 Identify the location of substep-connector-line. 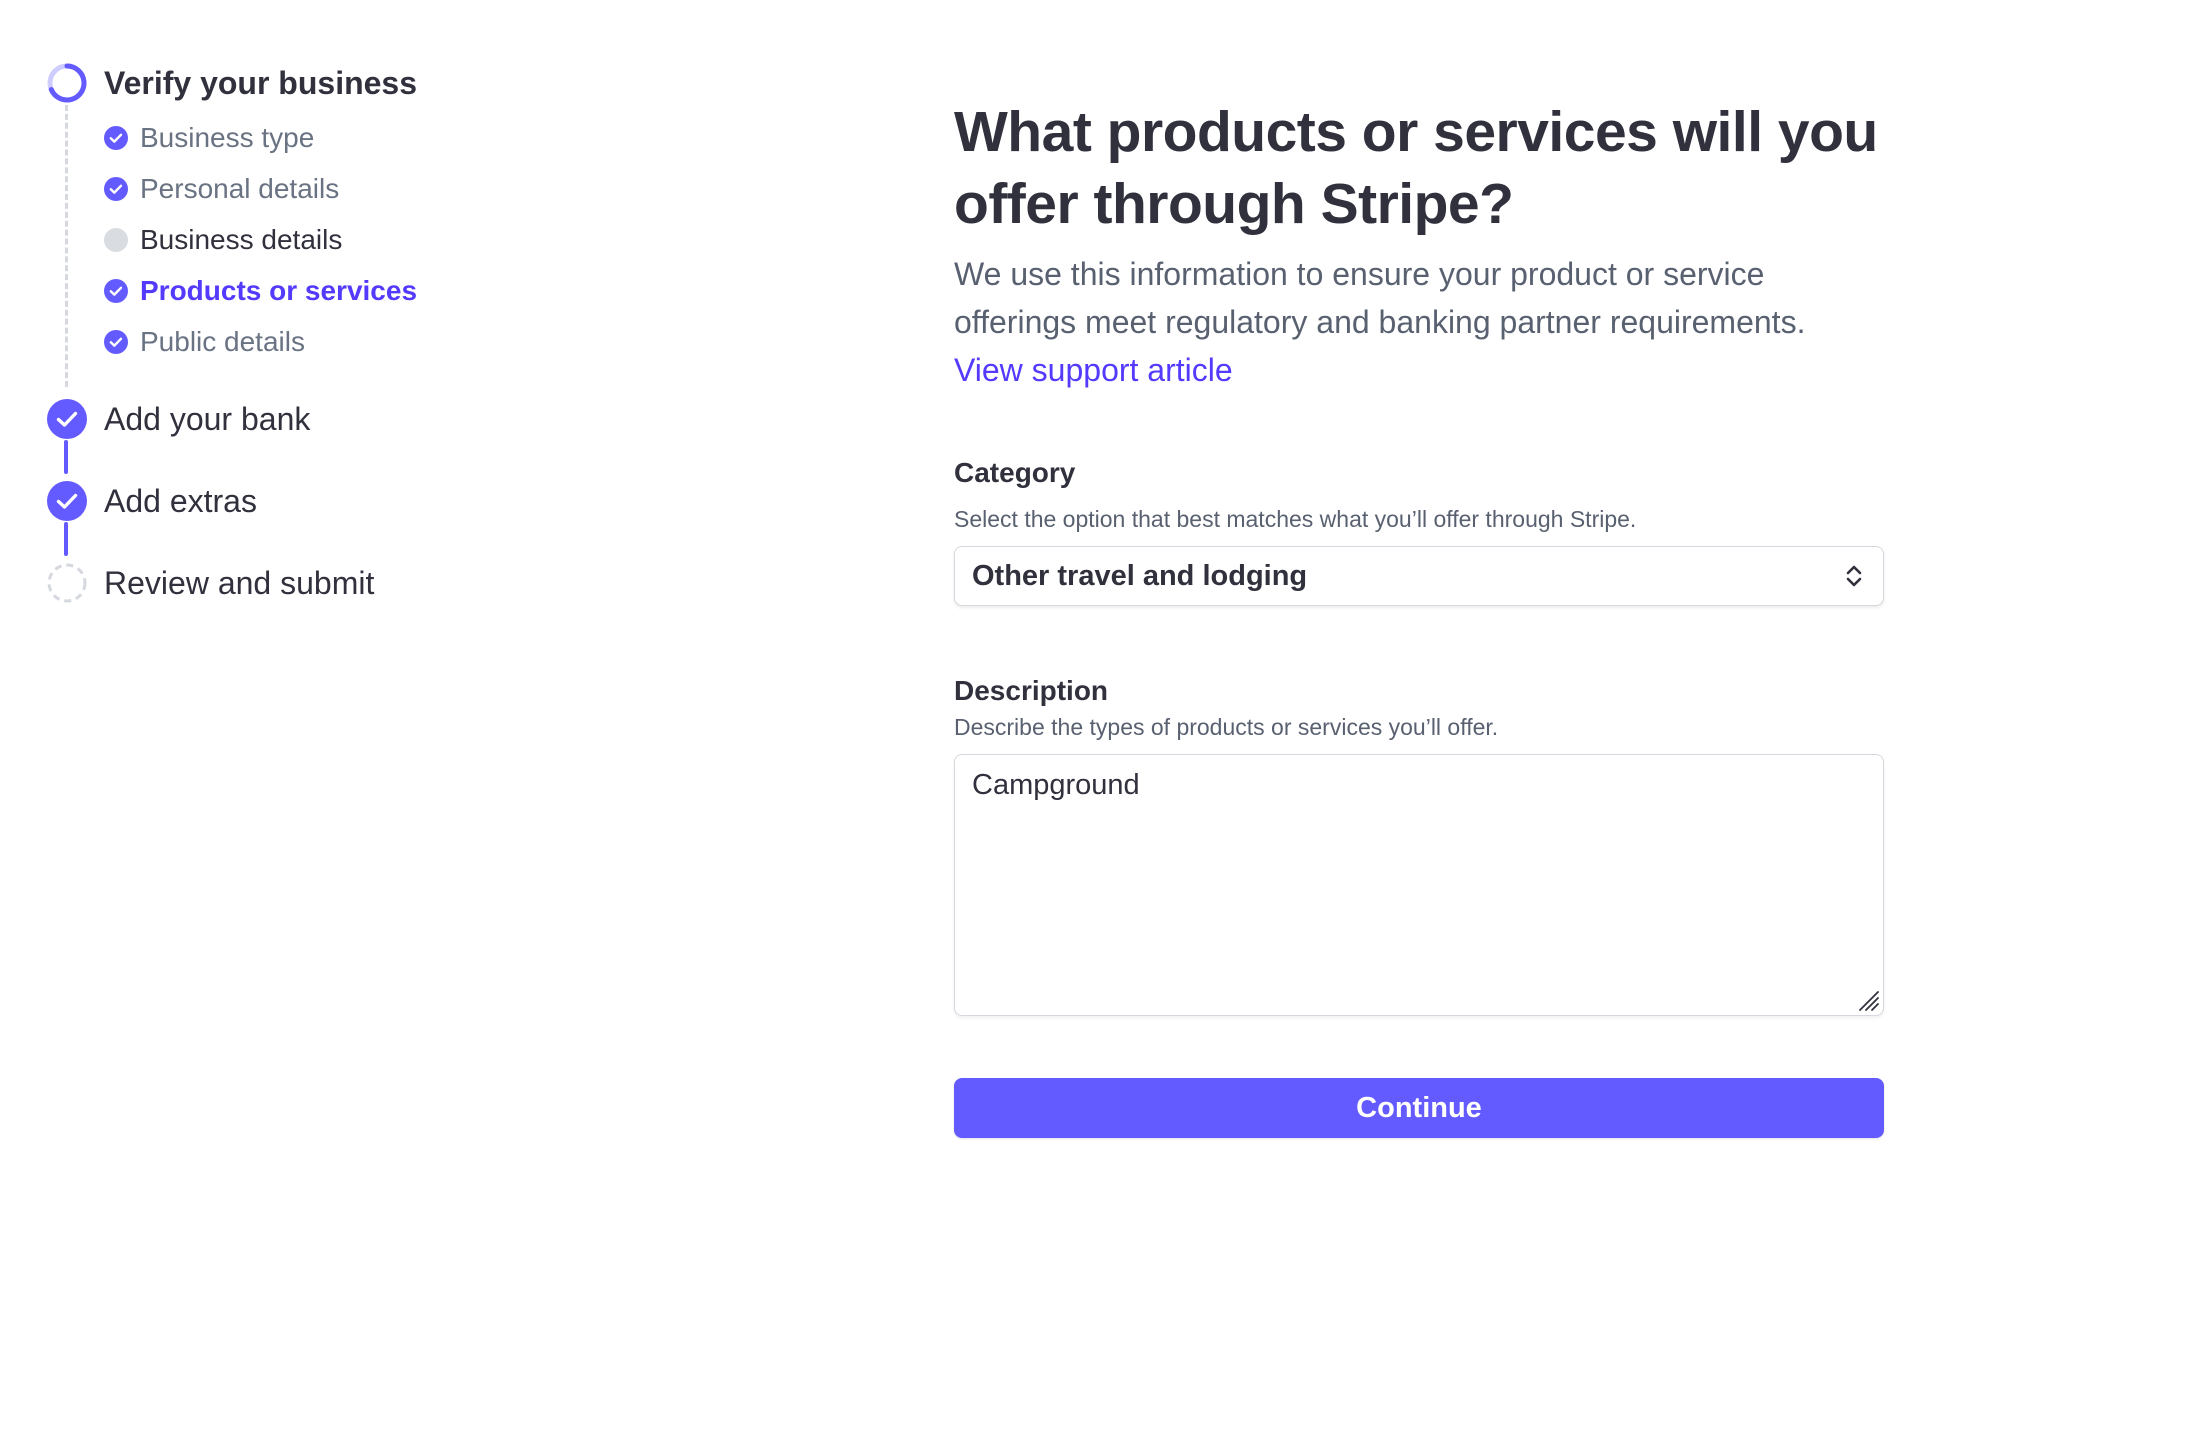
(66, 246).